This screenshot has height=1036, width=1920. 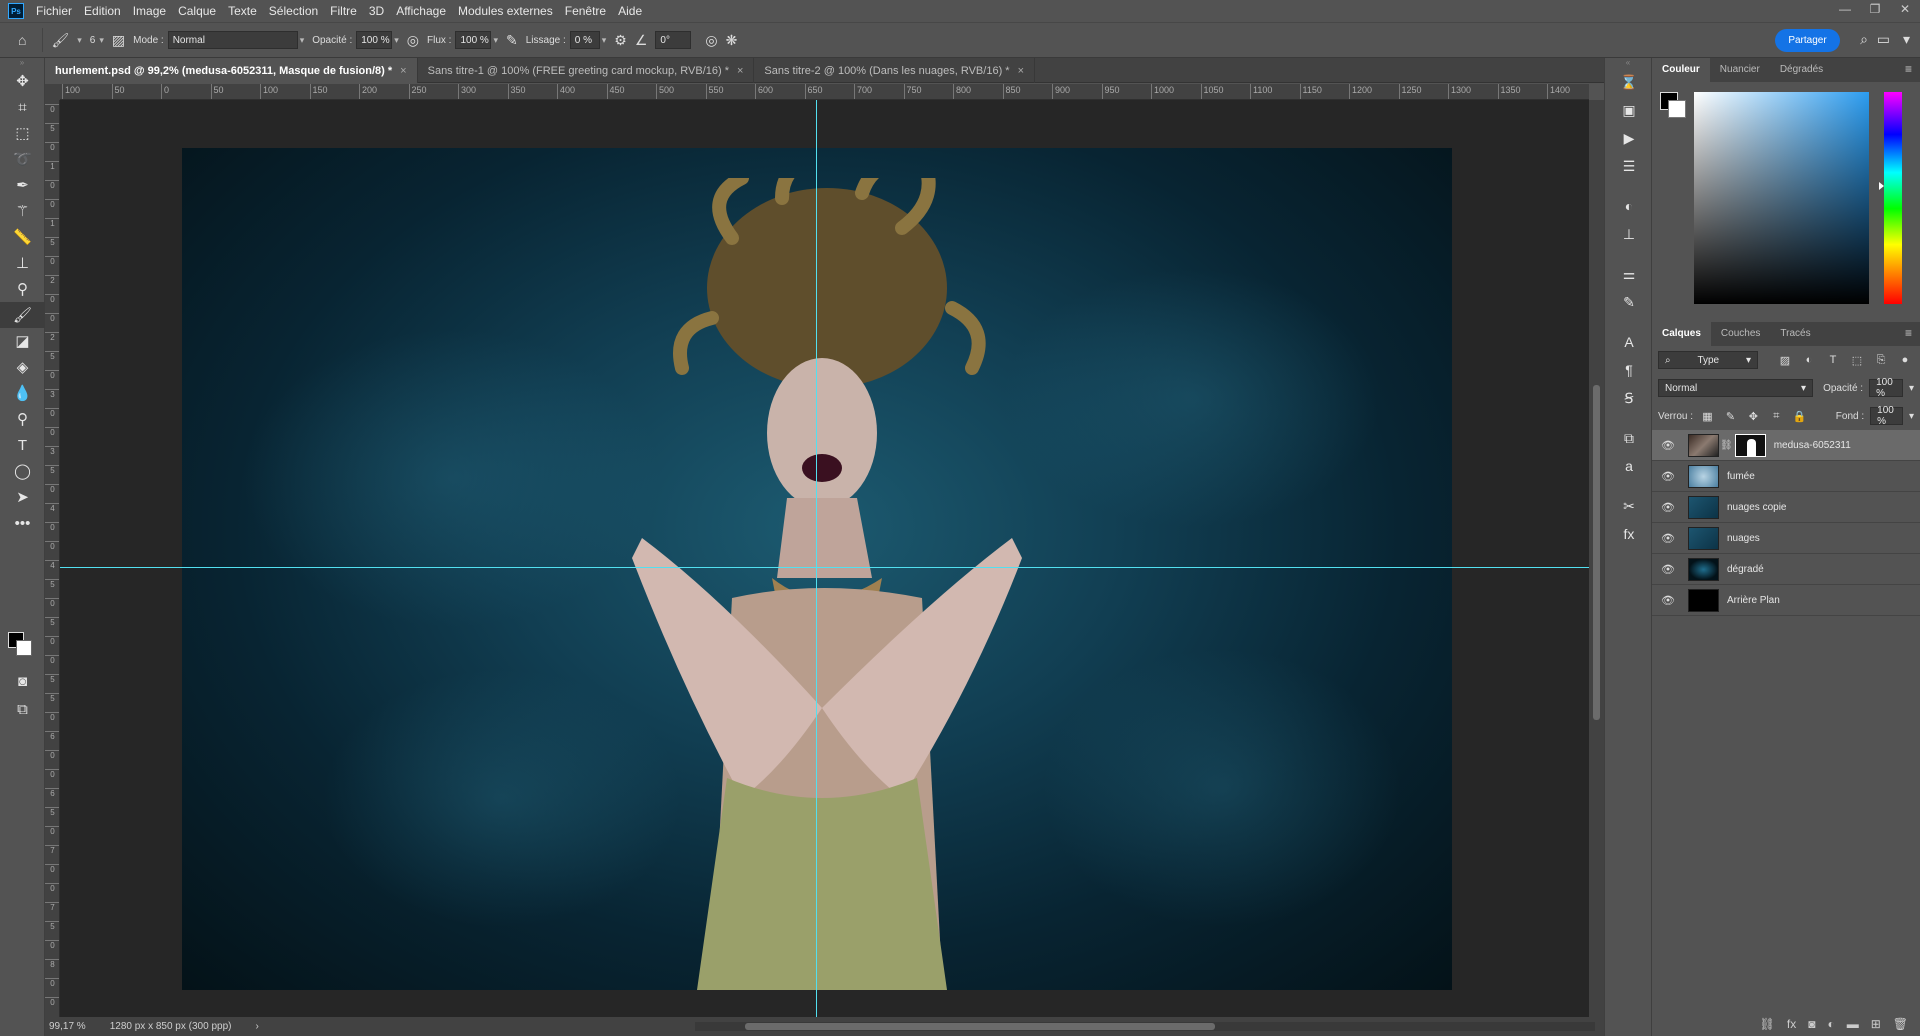 I want to click on hue-marker, so click(x=1881, y=186).